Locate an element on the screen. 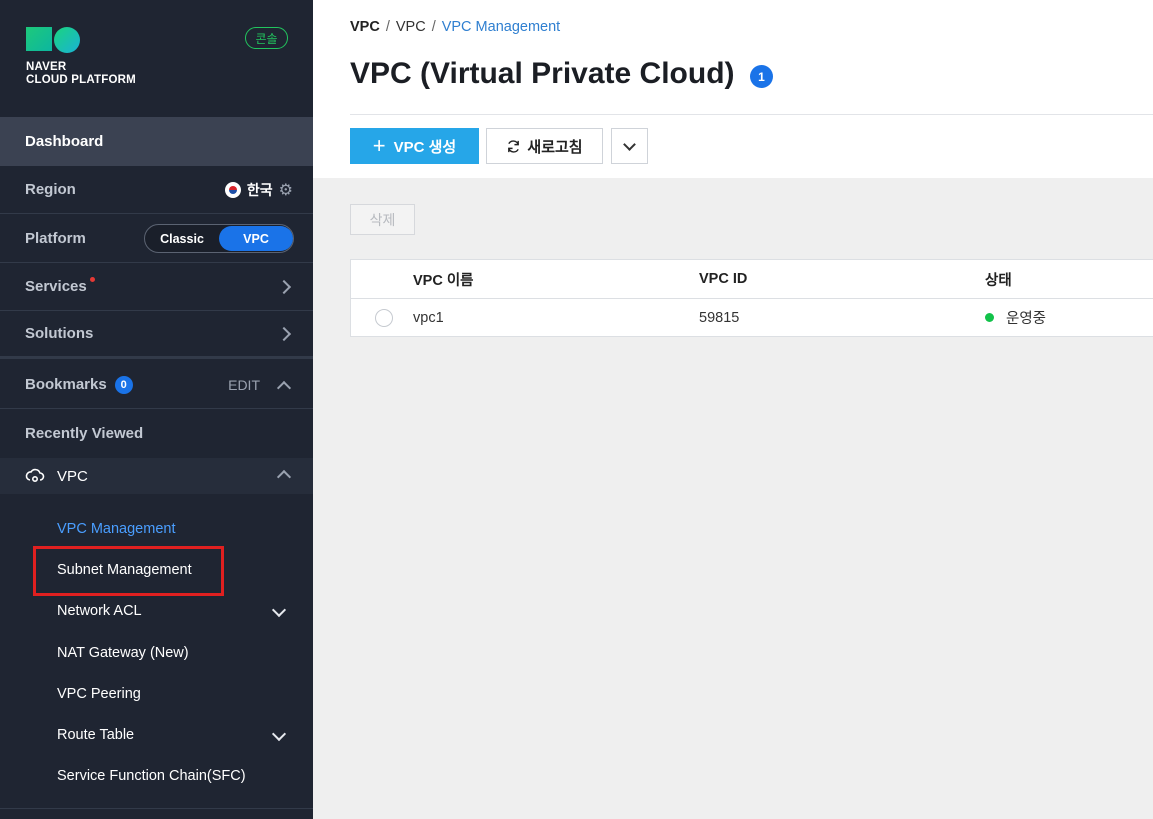  bookmark-count-badge: 0 is located at coordinates (123, 384).